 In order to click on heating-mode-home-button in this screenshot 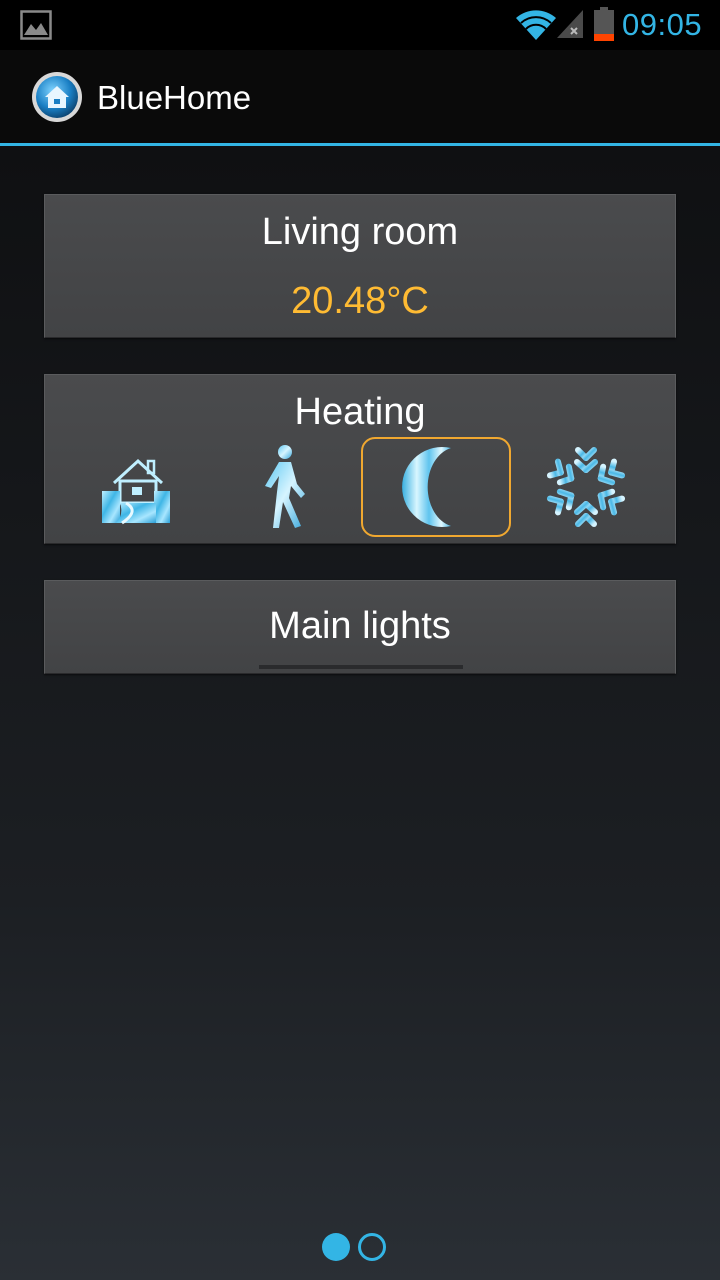, I will do `click(136, 487)`.